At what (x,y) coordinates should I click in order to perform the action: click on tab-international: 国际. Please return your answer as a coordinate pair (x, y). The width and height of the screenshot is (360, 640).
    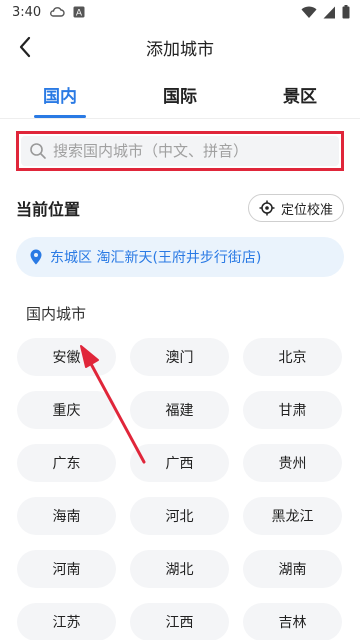
    Looking at the image, I should click on (180, 94).